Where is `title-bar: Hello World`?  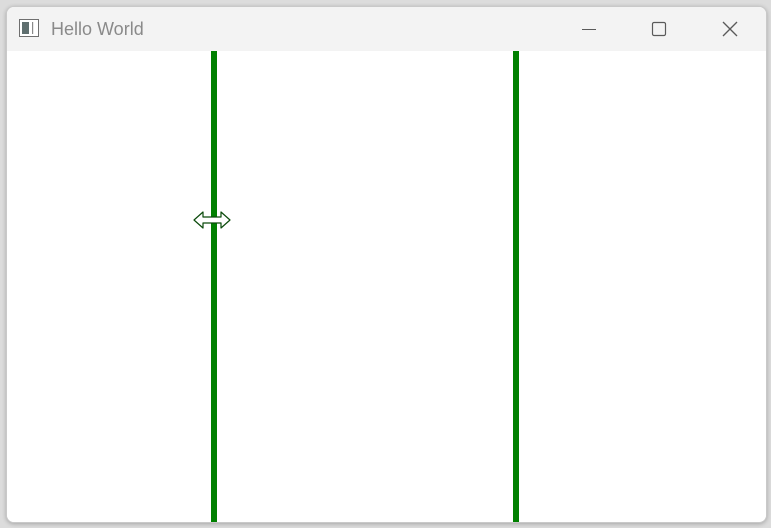
title-bar: Hello World is located at coordinates (386, 29).